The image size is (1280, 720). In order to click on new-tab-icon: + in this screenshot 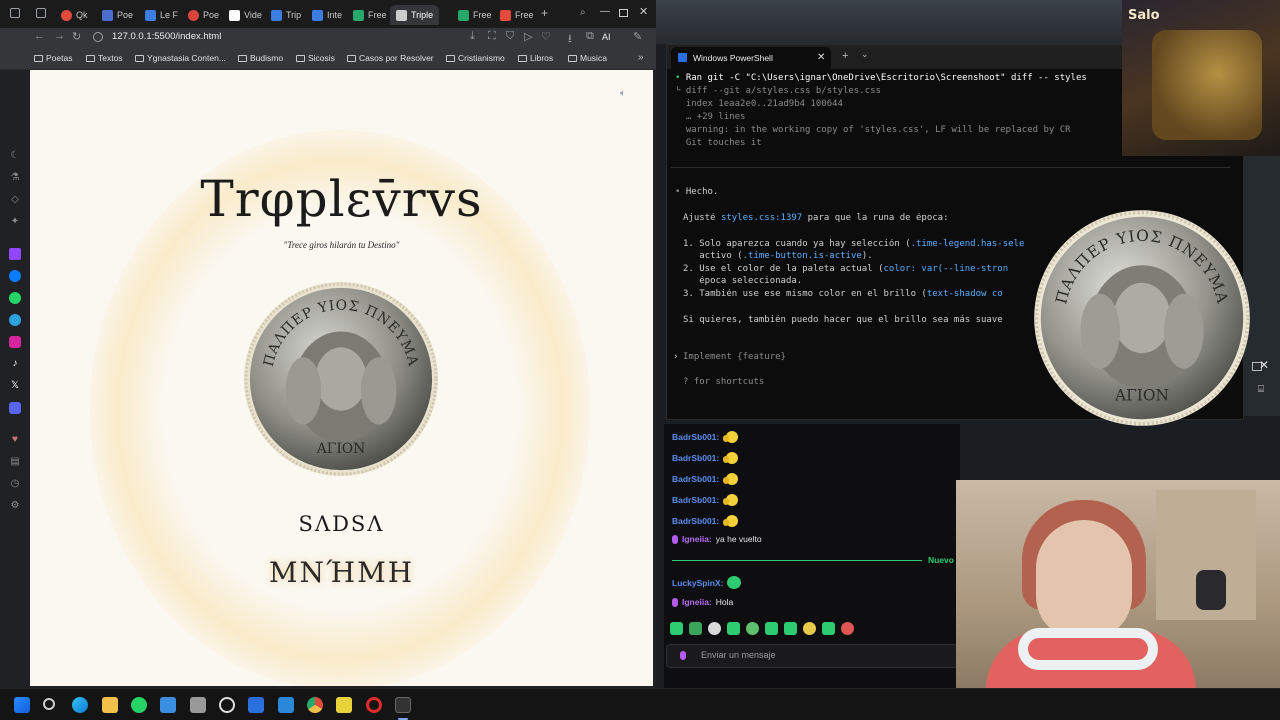, I will do `click(544, 13)`.